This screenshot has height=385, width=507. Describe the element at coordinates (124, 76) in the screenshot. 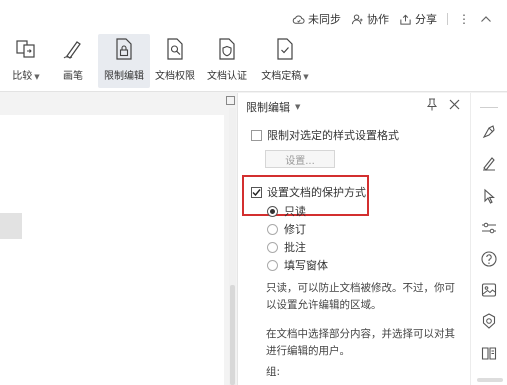

I see `restrict-edit-label: 限制编辑` at that location.